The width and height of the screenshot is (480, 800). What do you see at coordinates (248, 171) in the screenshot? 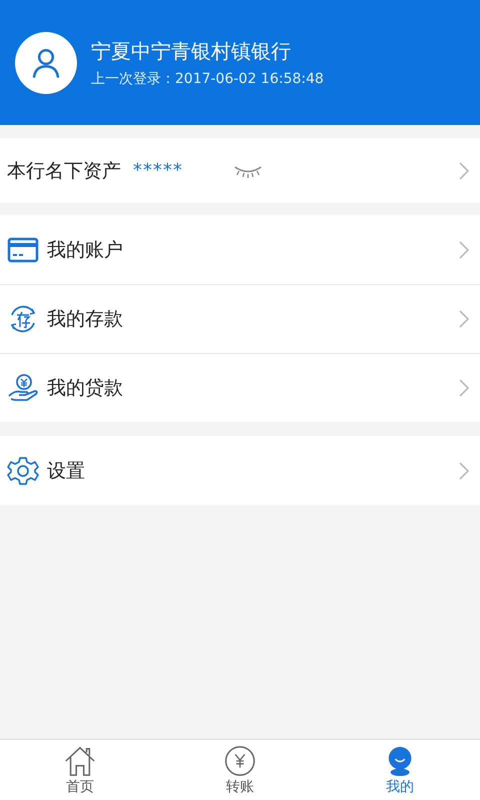
I see `closed-eye-icon` at bounding box center [248, 171].